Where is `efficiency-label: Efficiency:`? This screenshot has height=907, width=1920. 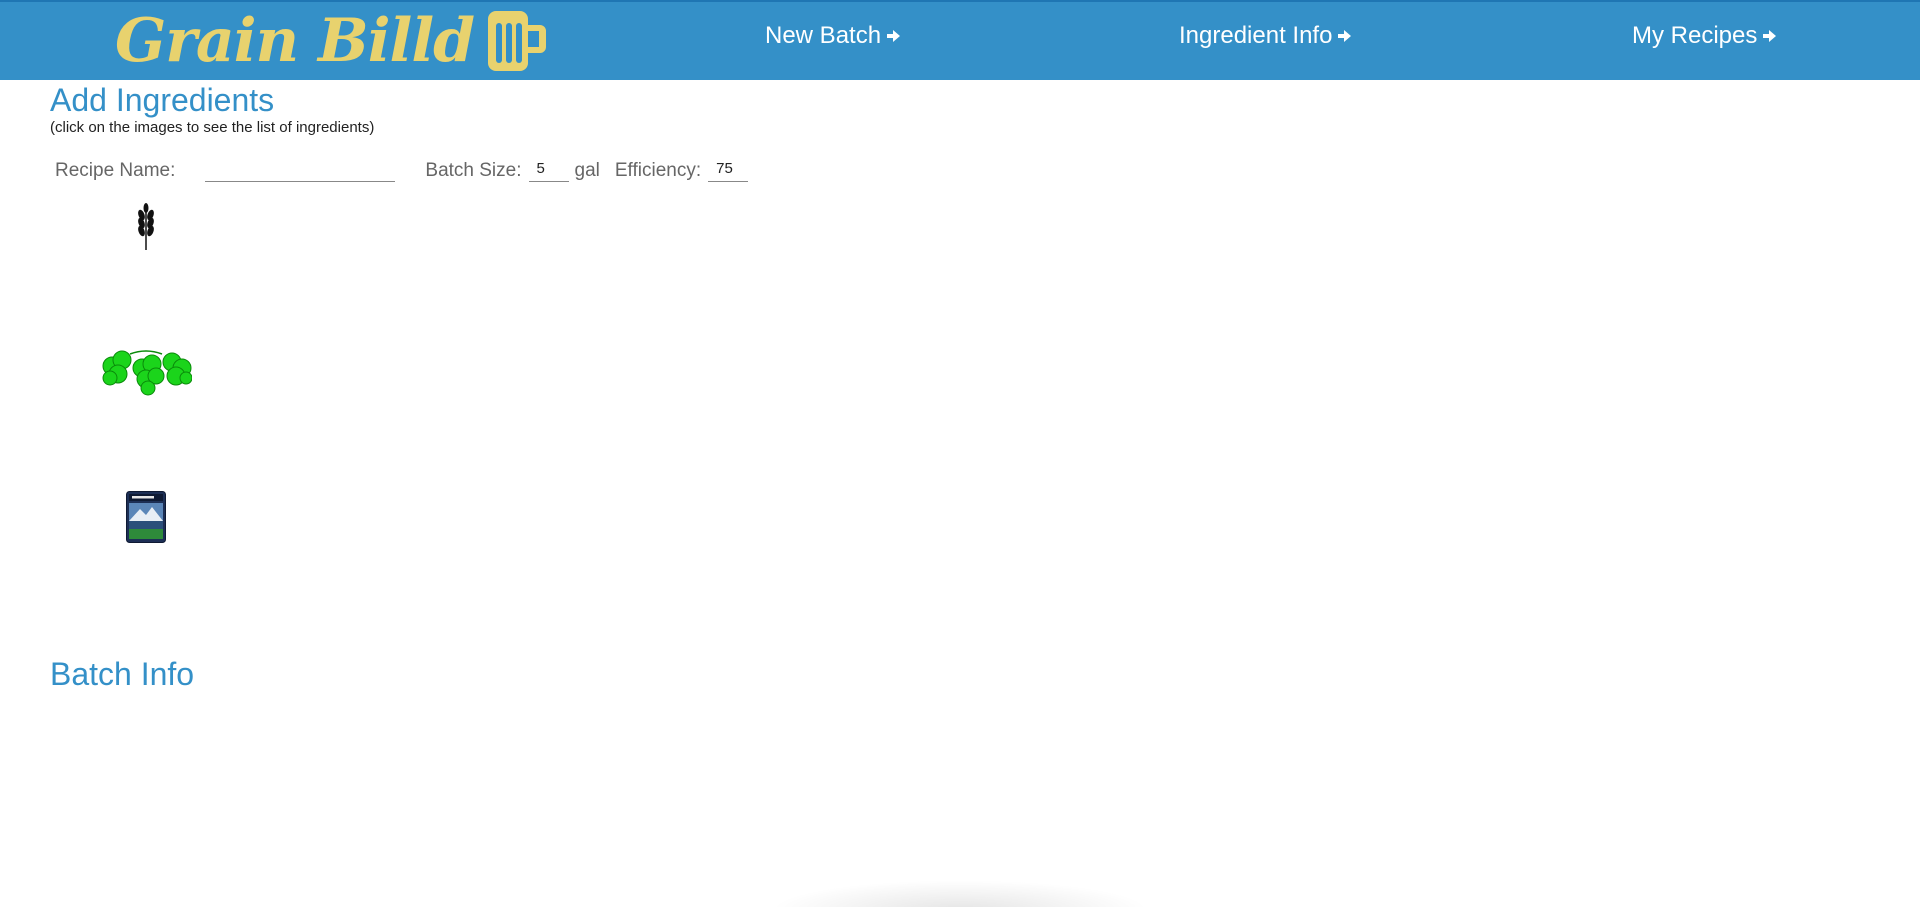 efficiency-label: Efficiency: is located at coordinates (658, 170).